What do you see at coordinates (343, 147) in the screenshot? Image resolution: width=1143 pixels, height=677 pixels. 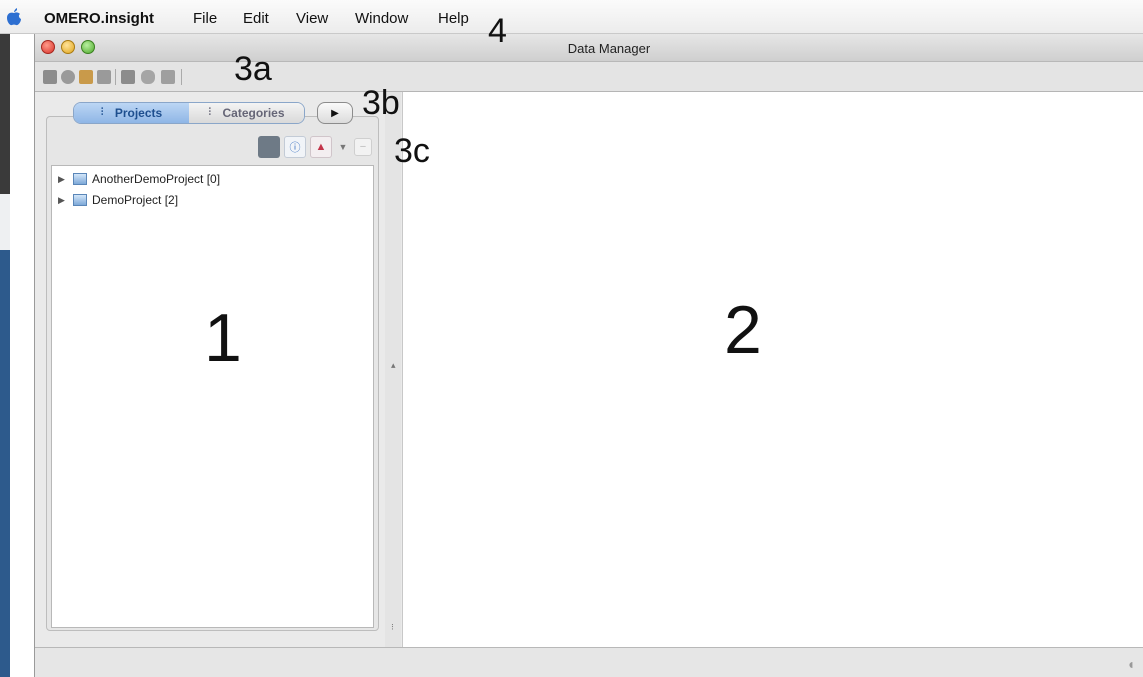 I see `chevron-down-icon: ▼` at bounding box center [343, 147].